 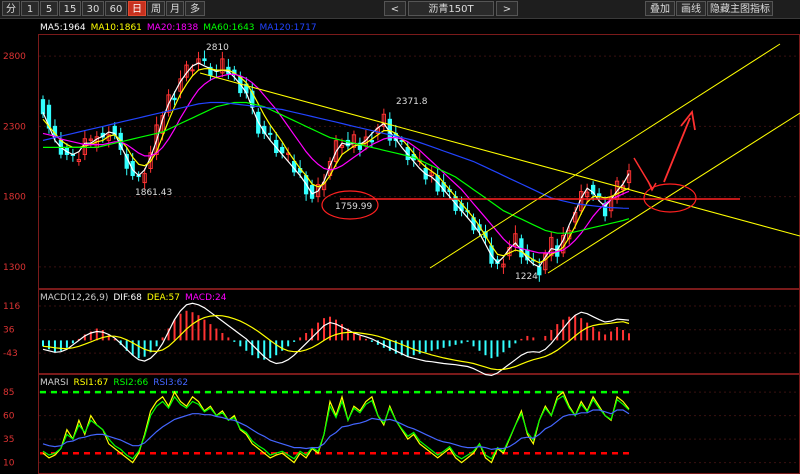 I want to click on red-arrow-up, so click(x=677, y=150).